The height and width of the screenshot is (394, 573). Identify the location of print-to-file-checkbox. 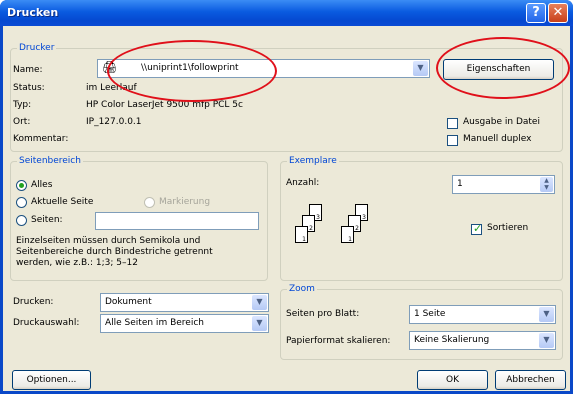
(452, 123).